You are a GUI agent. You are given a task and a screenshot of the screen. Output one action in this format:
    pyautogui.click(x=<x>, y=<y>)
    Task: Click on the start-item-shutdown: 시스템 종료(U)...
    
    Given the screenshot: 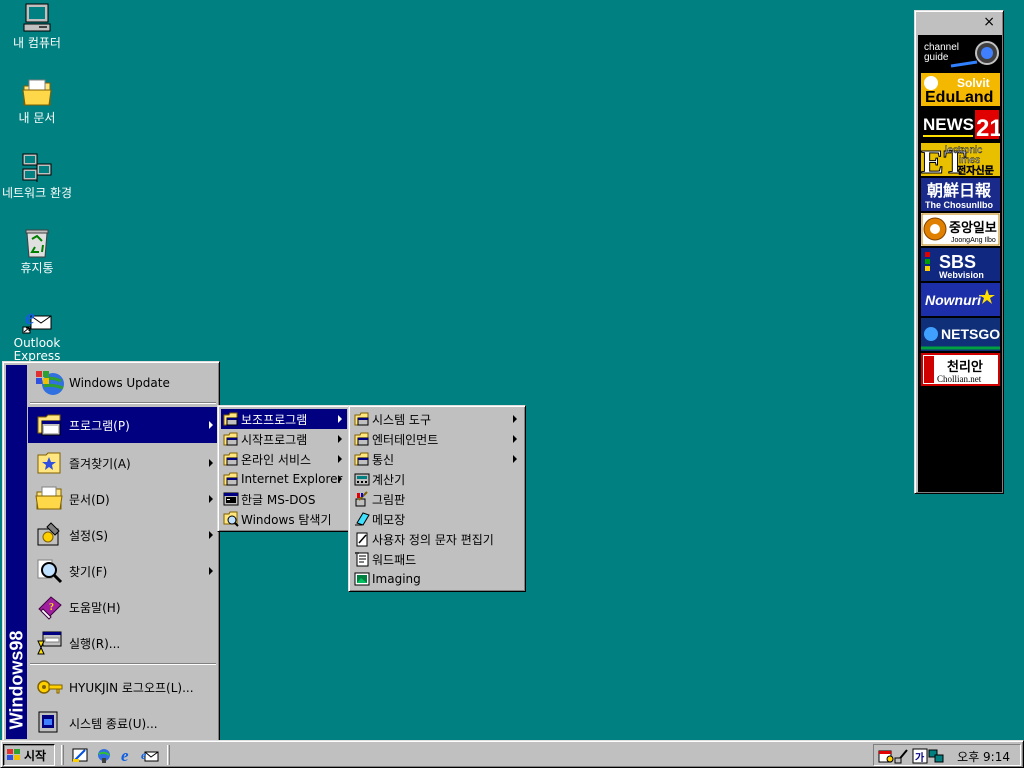 What is the action you would take?
    pyautogui.click(x=123, y=723)
    